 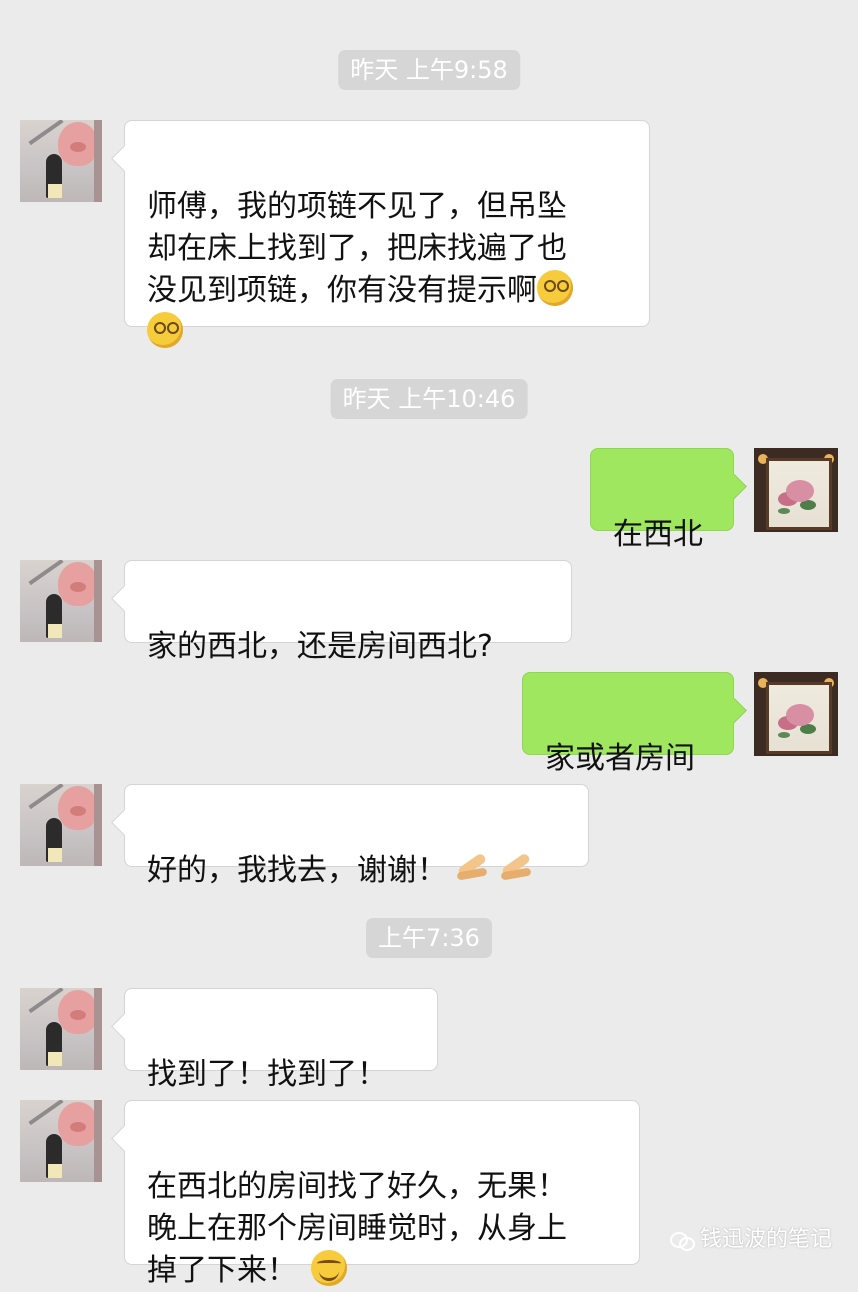 I want to click on incoming-message-bubble: 在西北的房间找了好久，无果！ 晚上在那个房间睡觉时，从身上 掉了下来！, so click(x=382, y=1194).